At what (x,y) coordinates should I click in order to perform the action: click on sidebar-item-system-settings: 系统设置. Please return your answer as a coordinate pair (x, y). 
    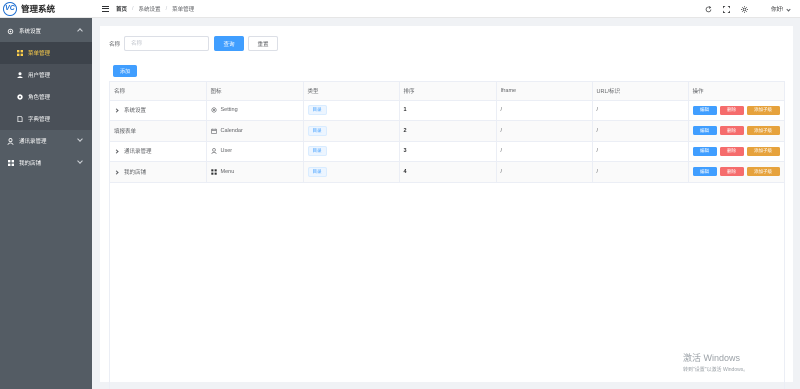
    Looking at the image, I should click on (46, 31).